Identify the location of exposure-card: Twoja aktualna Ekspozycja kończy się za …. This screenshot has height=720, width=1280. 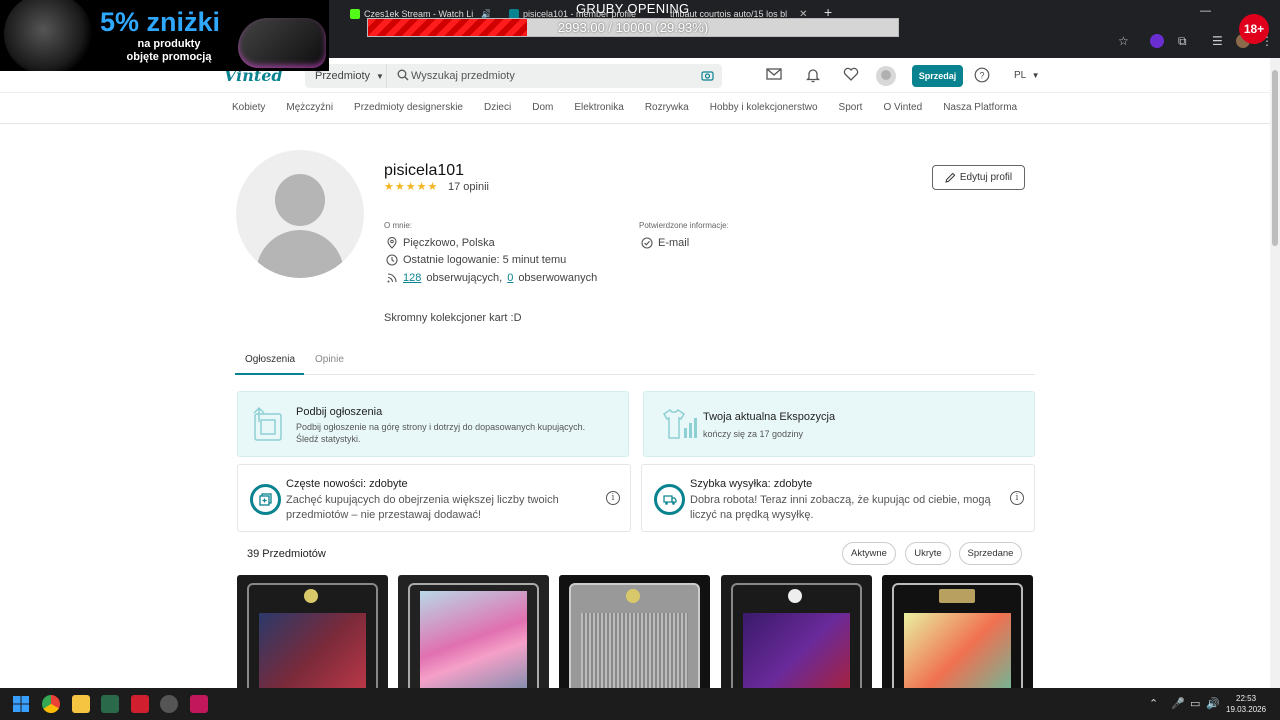
(839, 424).